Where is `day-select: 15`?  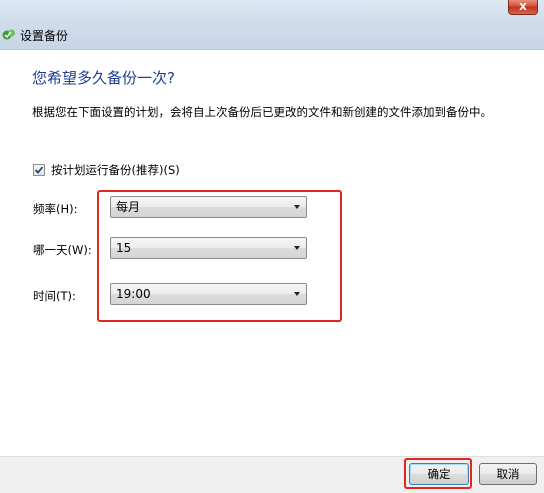 day-select: 15 is located at coordinates (208, 248).